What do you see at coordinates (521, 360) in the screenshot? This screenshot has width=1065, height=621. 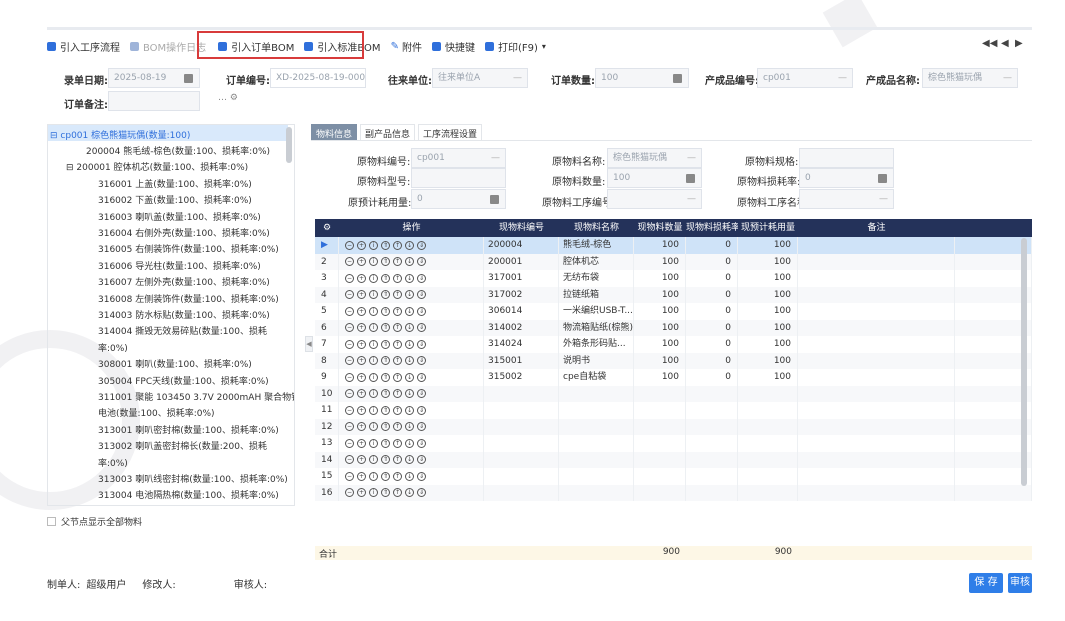 I see `cell-code: 315001` at bounding box center [521, 360].